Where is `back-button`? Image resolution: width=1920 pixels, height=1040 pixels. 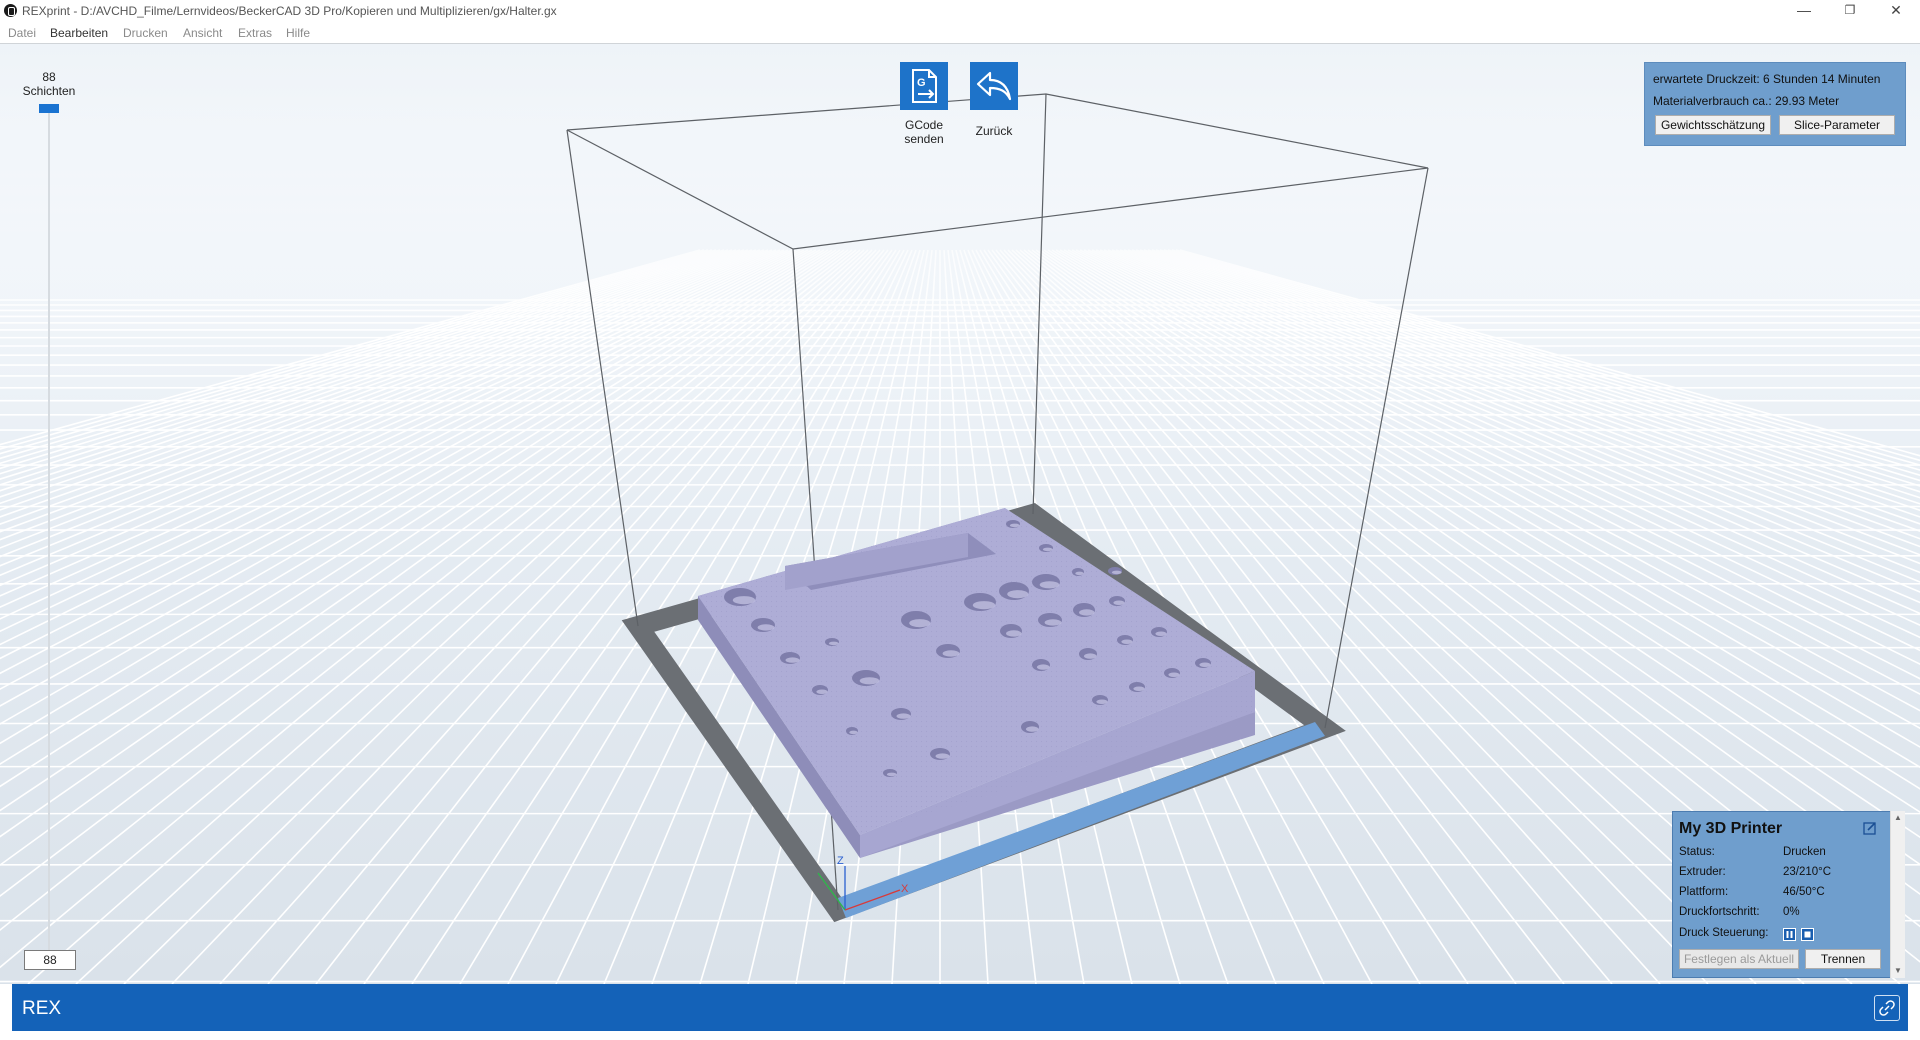 back-button is located at coordinates (994, 86).